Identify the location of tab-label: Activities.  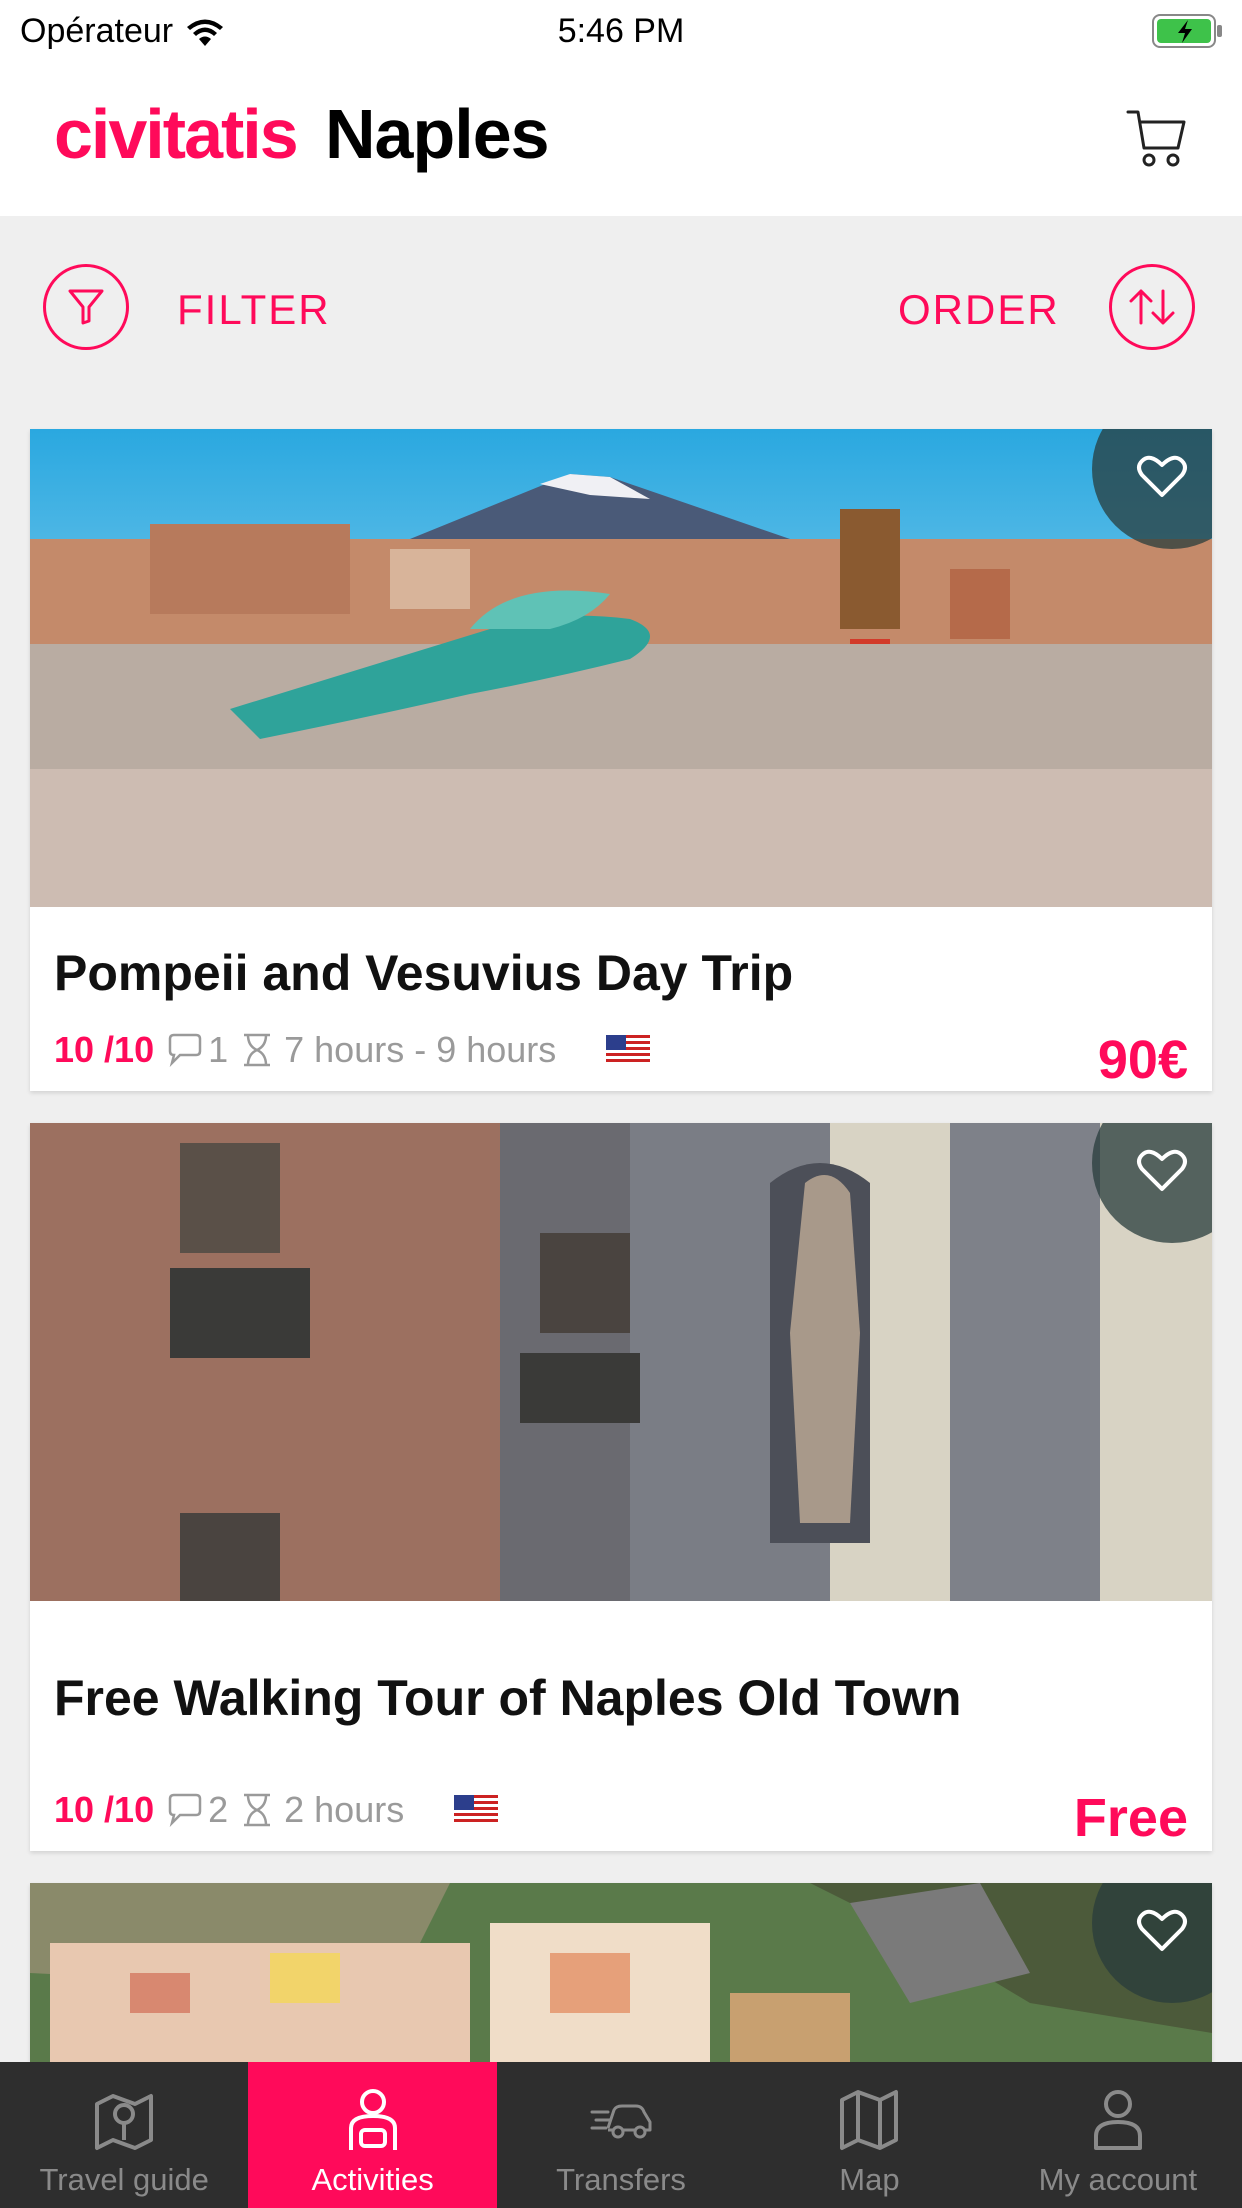
(372, 2179).